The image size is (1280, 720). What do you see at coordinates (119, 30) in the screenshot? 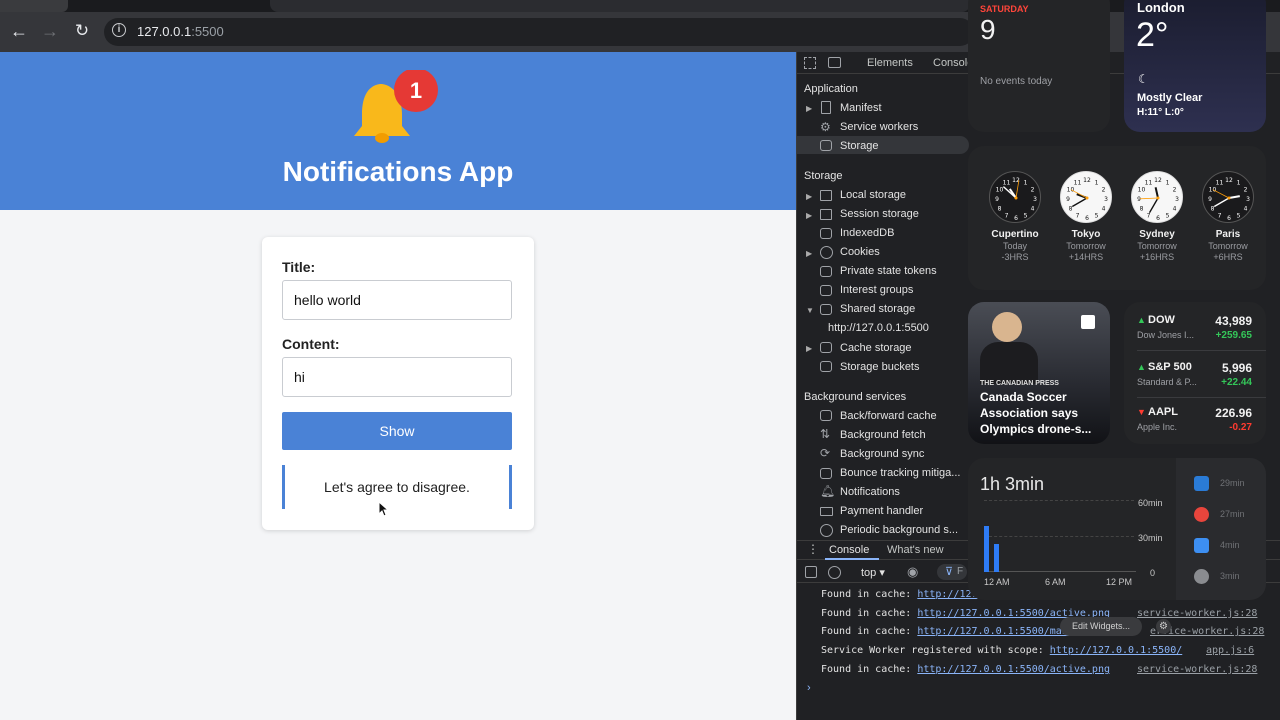
I see `site-info-icon: i` at bounding box center [119, 30].